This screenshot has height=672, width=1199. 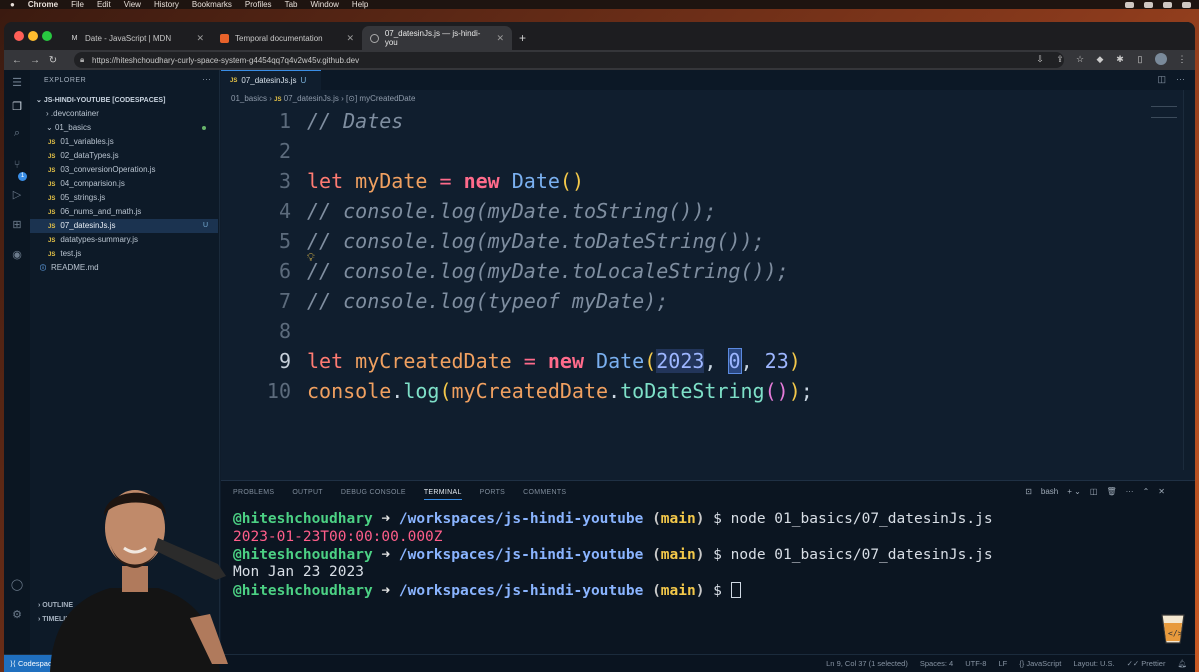 What do you see at coordinates (975, 663) in the screenshot?
I see `encoding: UTF-8` at bounding box center [975, 663].